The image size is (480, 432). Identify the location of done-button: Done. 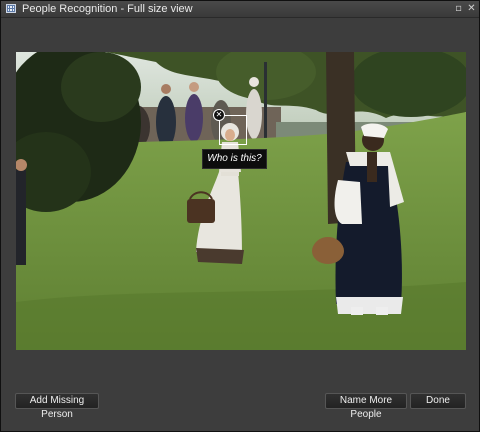
(438, 401).